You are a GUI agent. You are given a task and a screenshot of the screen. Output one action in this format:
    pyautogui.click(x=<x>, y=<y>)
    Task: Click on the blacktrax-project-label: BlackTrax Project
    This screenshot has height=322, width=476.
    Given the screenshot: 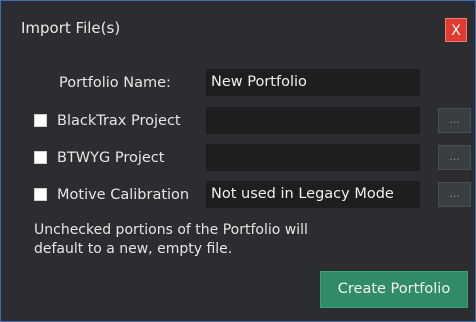 What is the action you would take?
    pyautogui.click(x=119, y=121)
    